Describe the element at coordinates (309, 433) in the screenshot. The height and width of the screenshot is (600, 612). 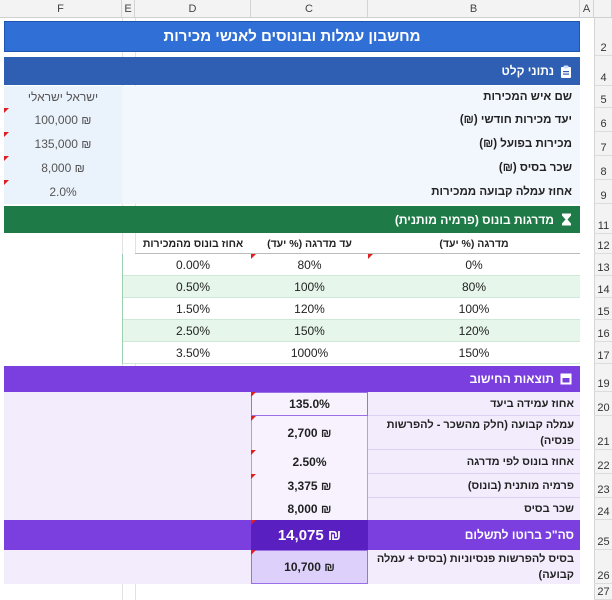
I see `result-fixed-commission-value: ₪ 2,700` at that location.